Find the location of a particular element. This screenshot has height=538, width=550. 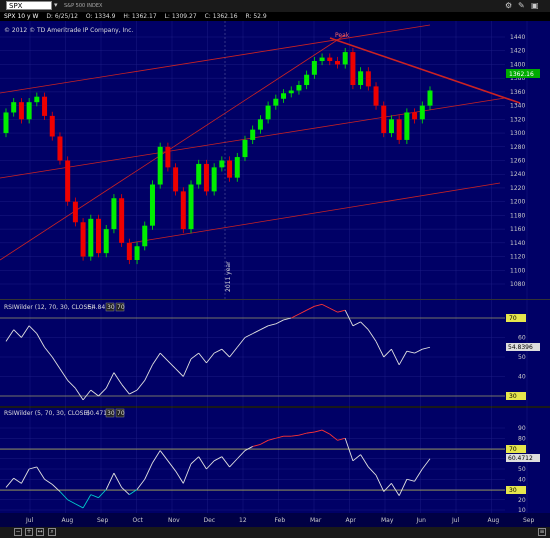

bottom-toolbar: − + ↔ ⌕ ≡ is located at coordinates (275, 532).